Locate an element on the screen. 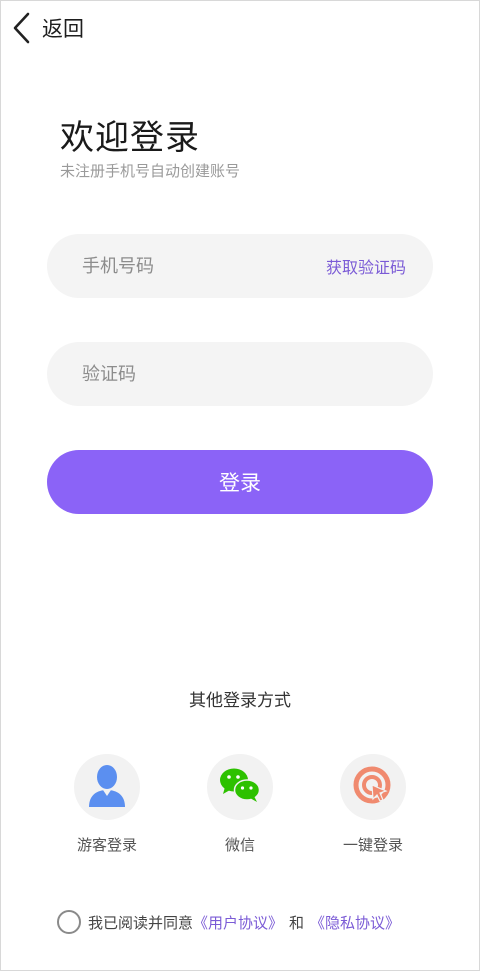  phone-input is located at coordinates (192, 266).